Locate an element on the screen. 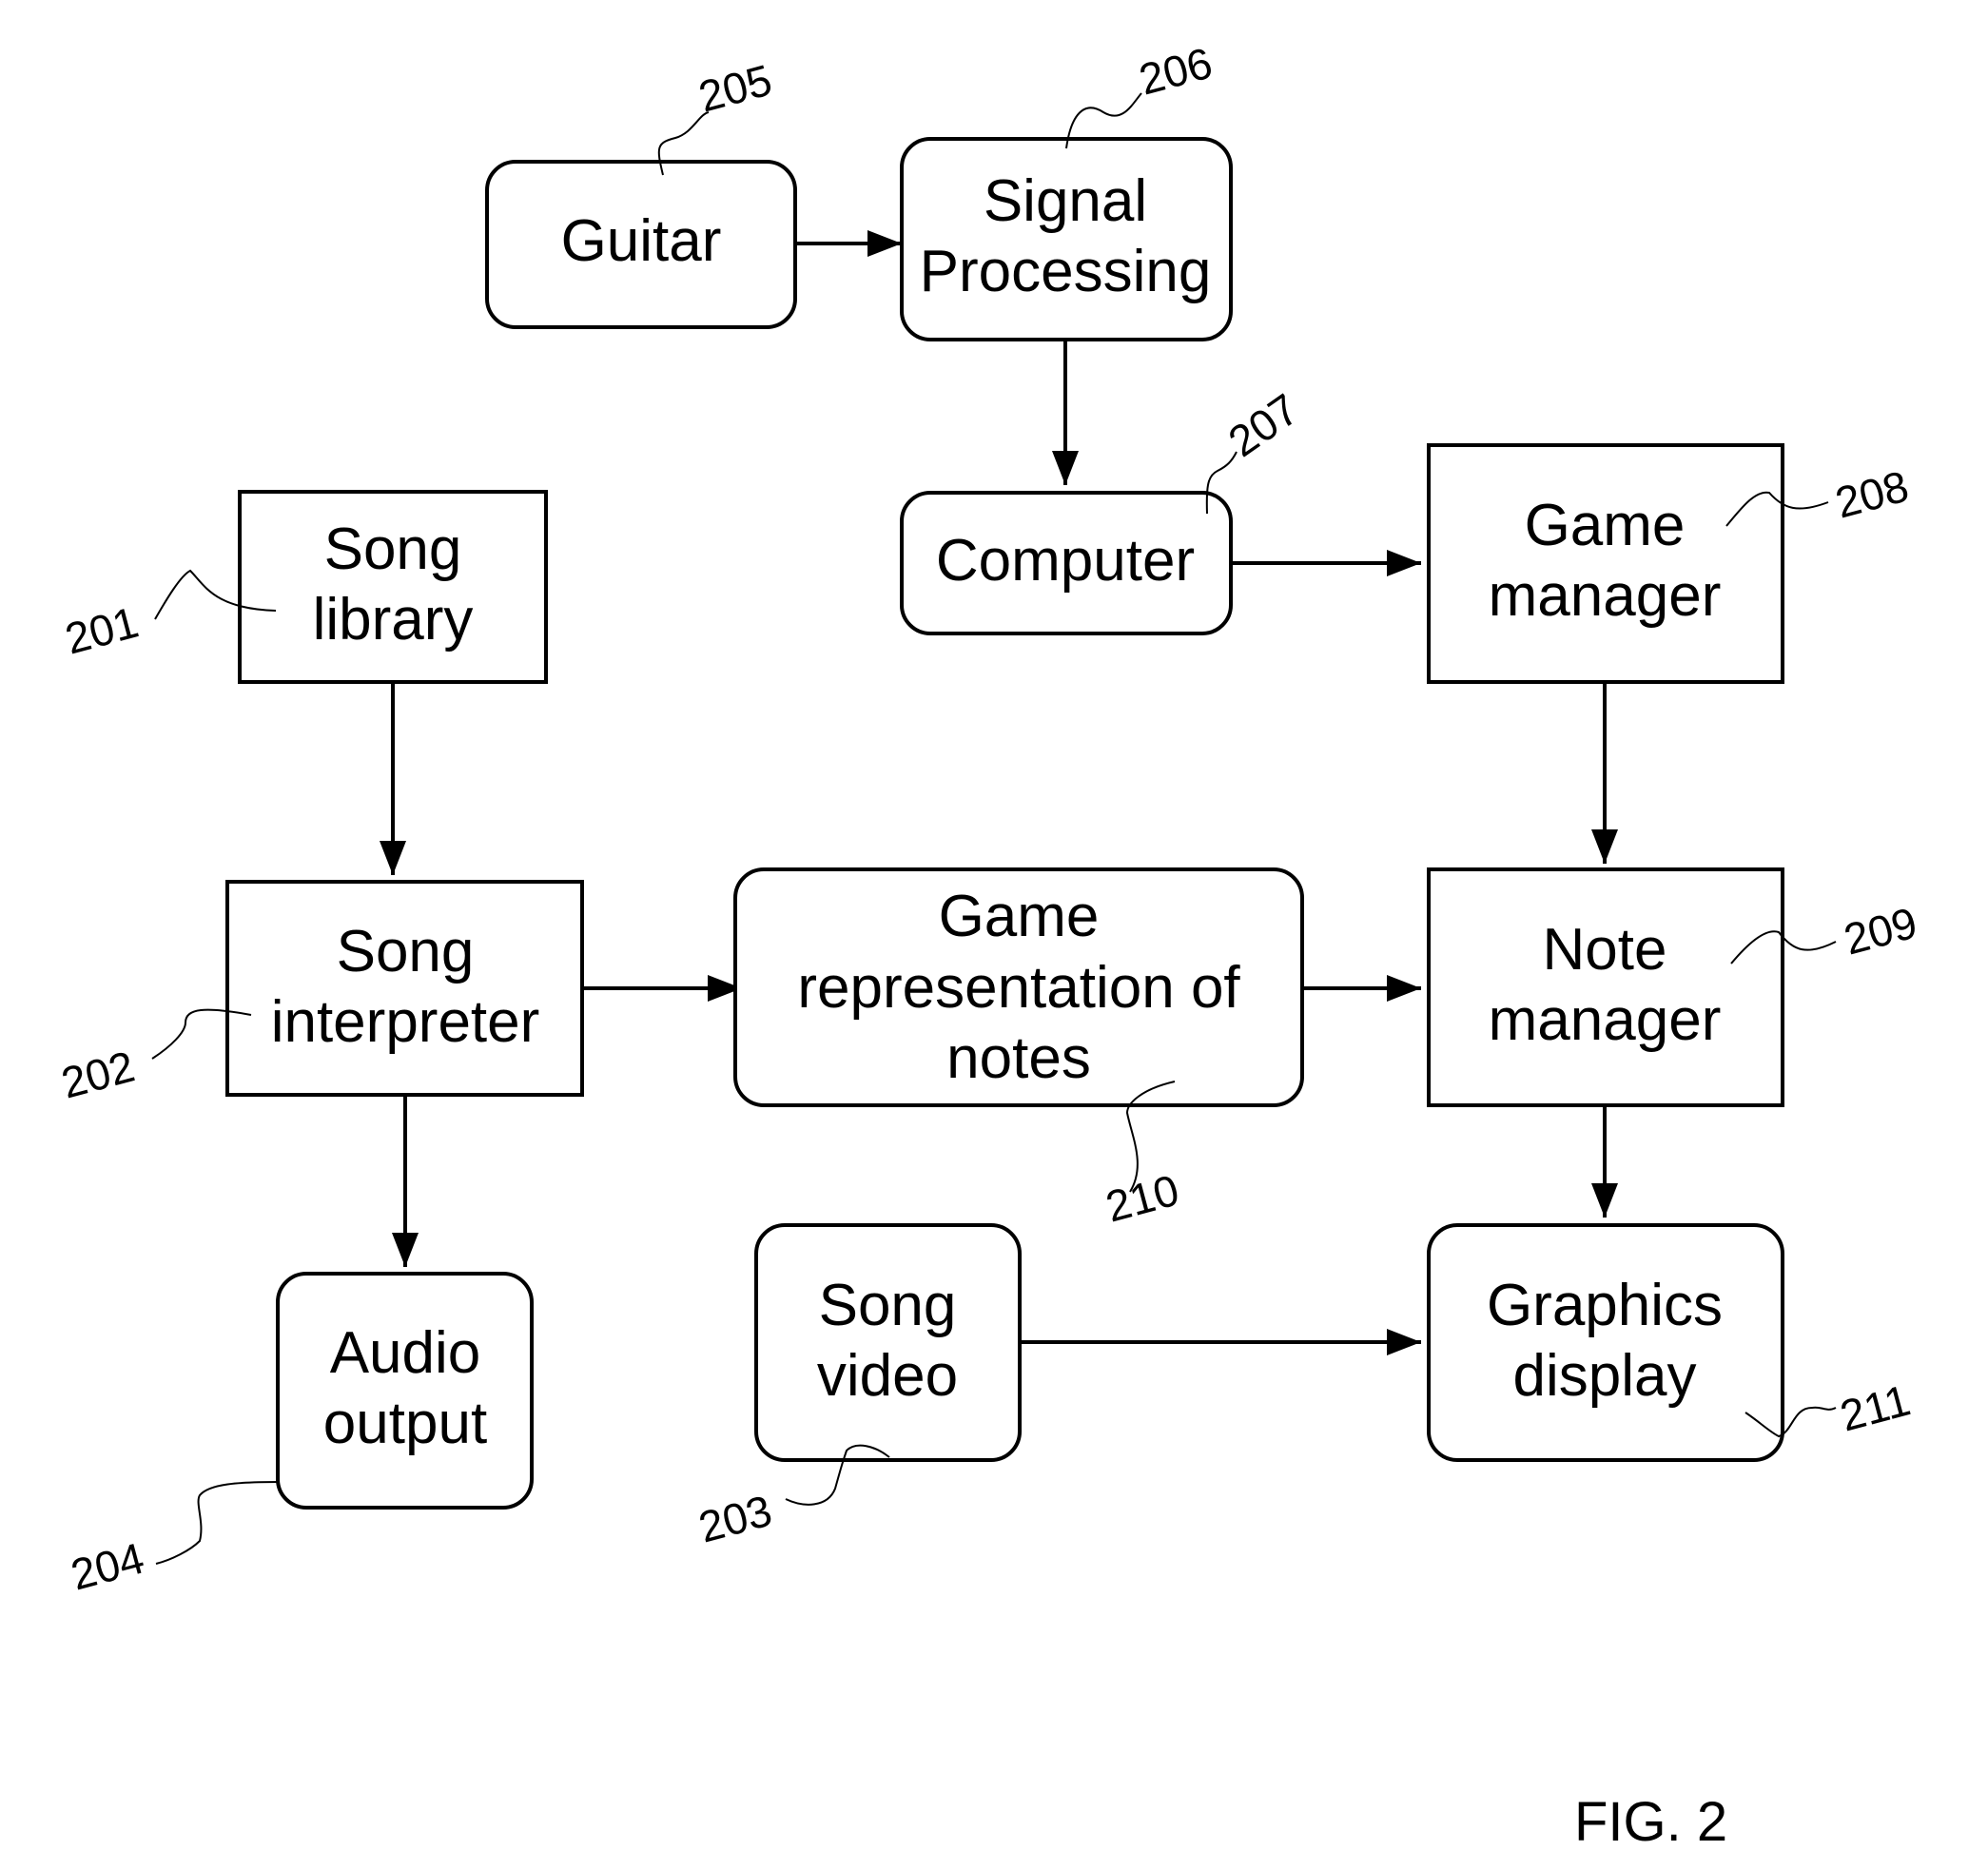  song-video-label-line-2: video is located at coordinates (887, 1376).